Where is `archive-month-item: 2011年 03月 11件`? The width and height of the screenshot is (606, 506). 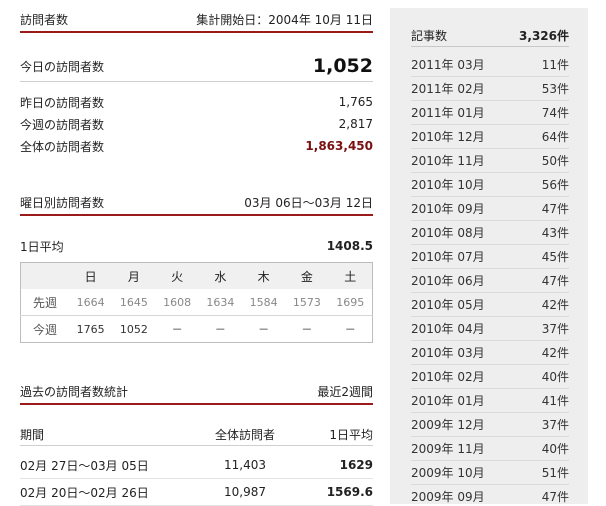 archive-month-item: 2011年 03月 11件 is located at coordinates (490, 65).